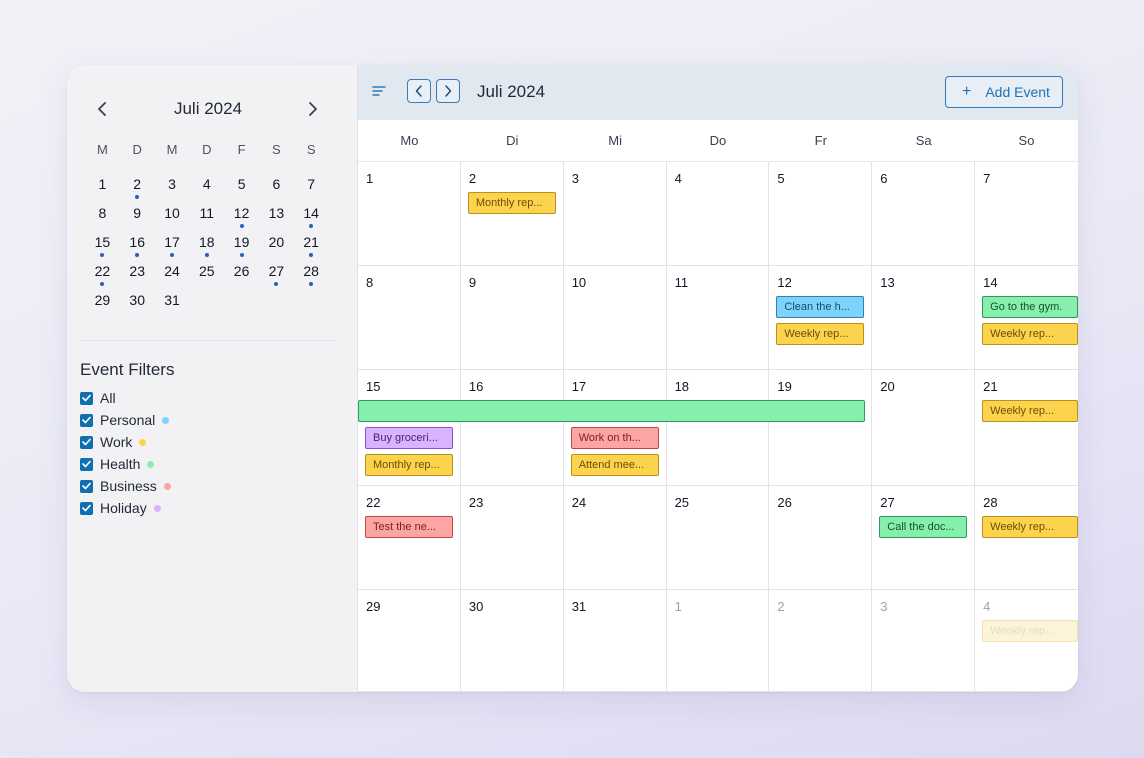 This screenshot has width=1144, height=758. I want to click on day-cell: 10, so click(615, 318).